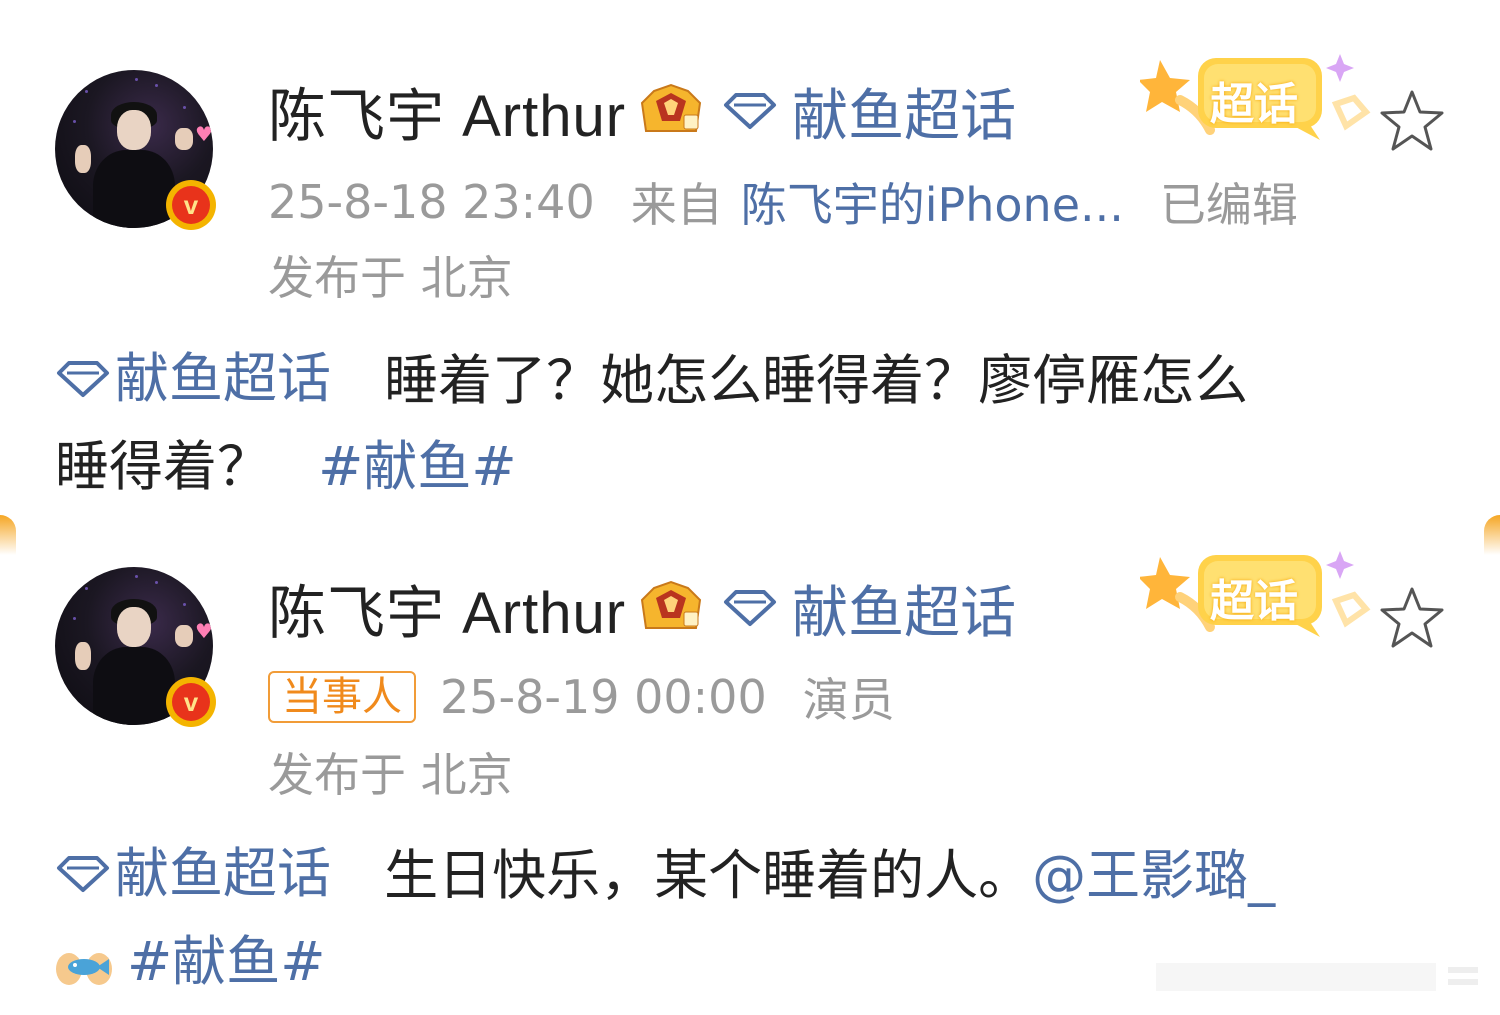  I want to click on hands-fish-emoji, so click(84, 969).